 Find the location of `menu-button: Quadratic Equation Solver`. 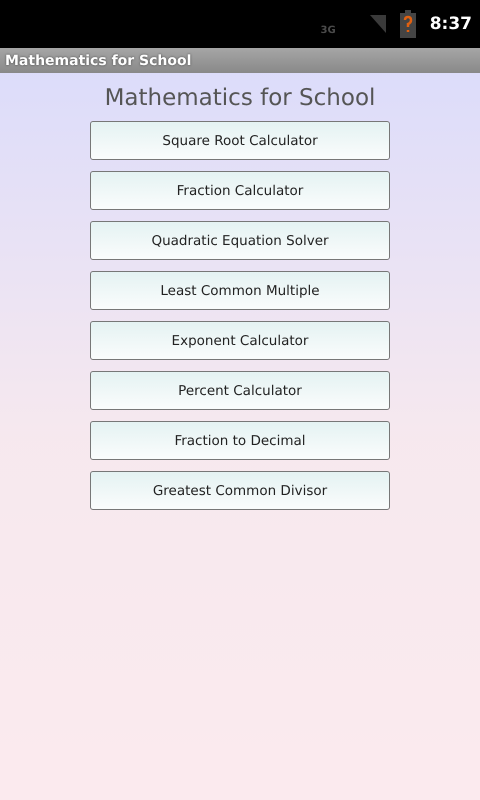

menu-button: Quadratic Equation Solver is located at coordinates (240, 240).